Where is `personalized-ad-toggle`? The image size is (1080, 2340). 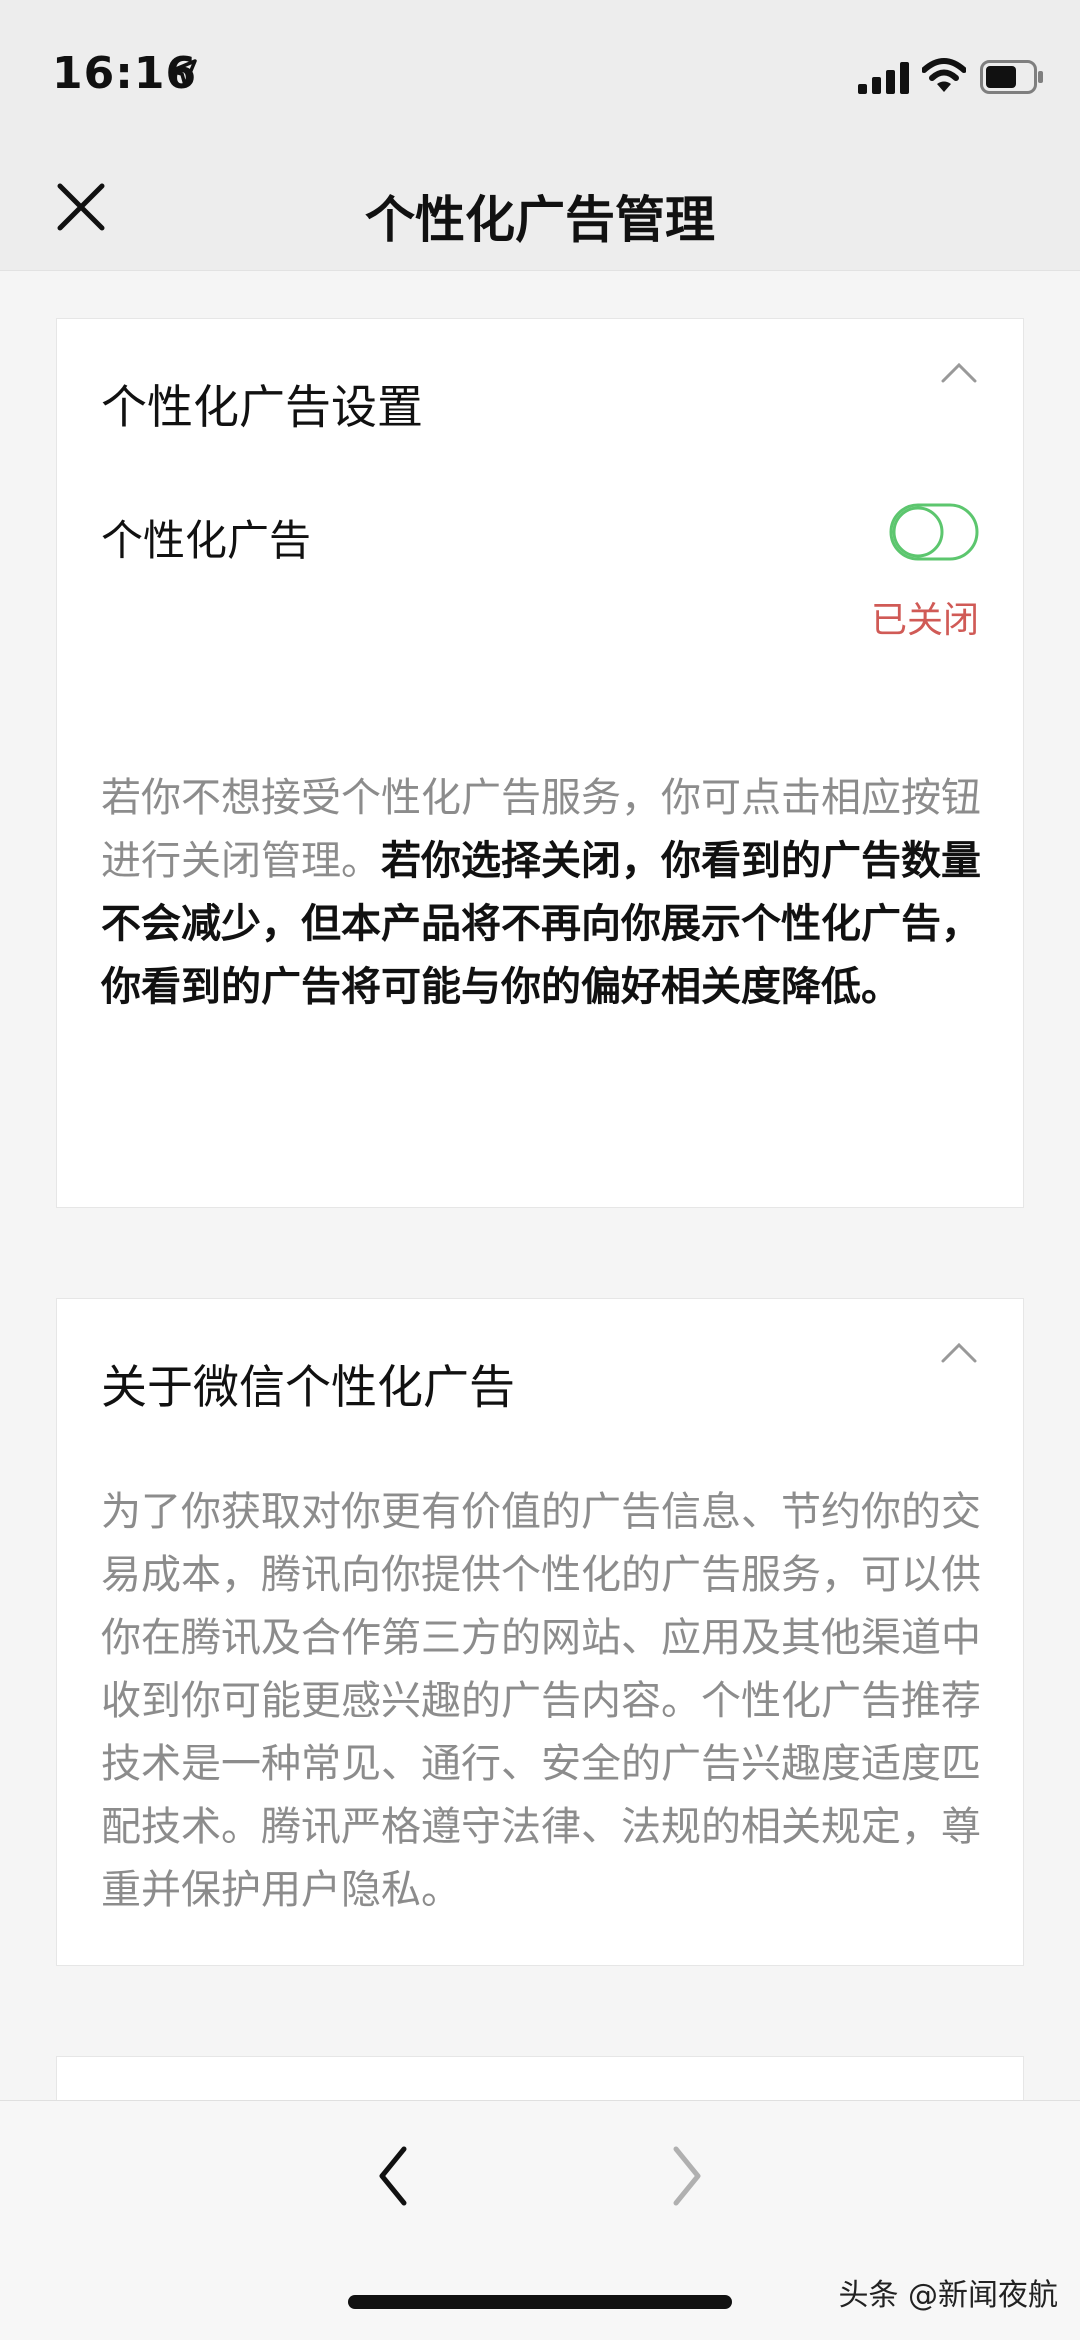 personalized-ad-toggle is located at coordinates (934, 532).